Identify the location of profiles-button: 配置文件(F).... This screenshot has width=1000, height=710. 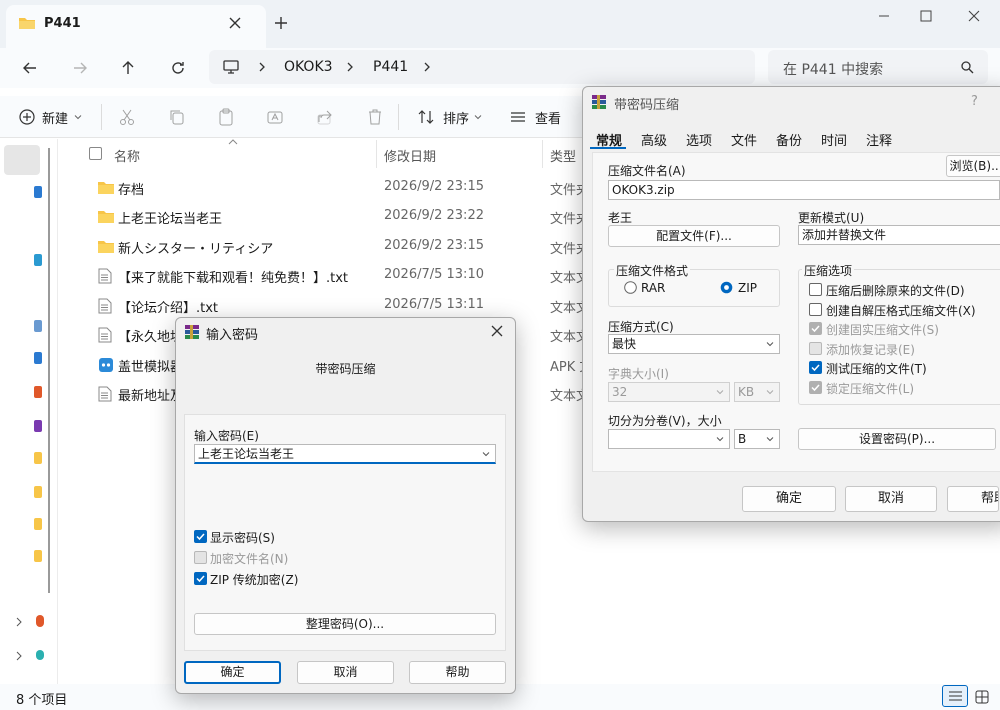
(694, 236).